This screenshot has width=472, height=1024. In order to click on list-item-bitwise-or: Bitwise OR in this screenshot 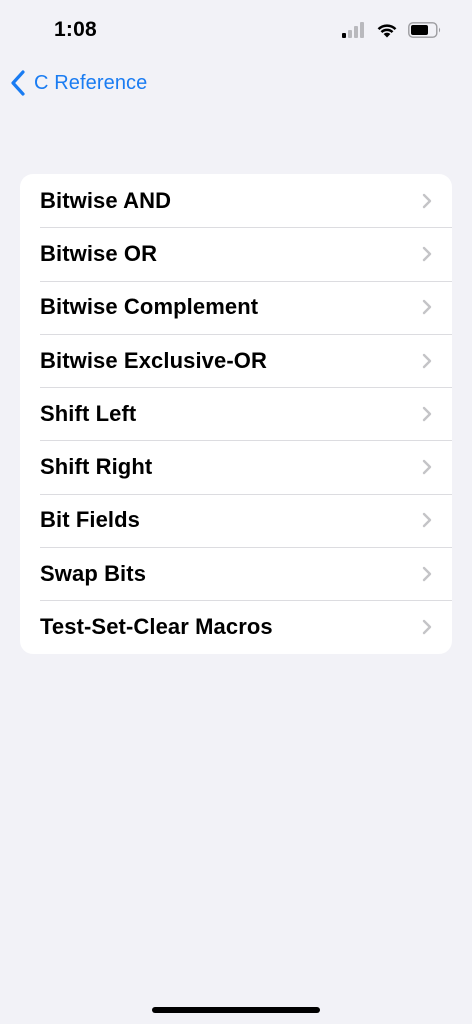, I will do `click(236, 253)`.